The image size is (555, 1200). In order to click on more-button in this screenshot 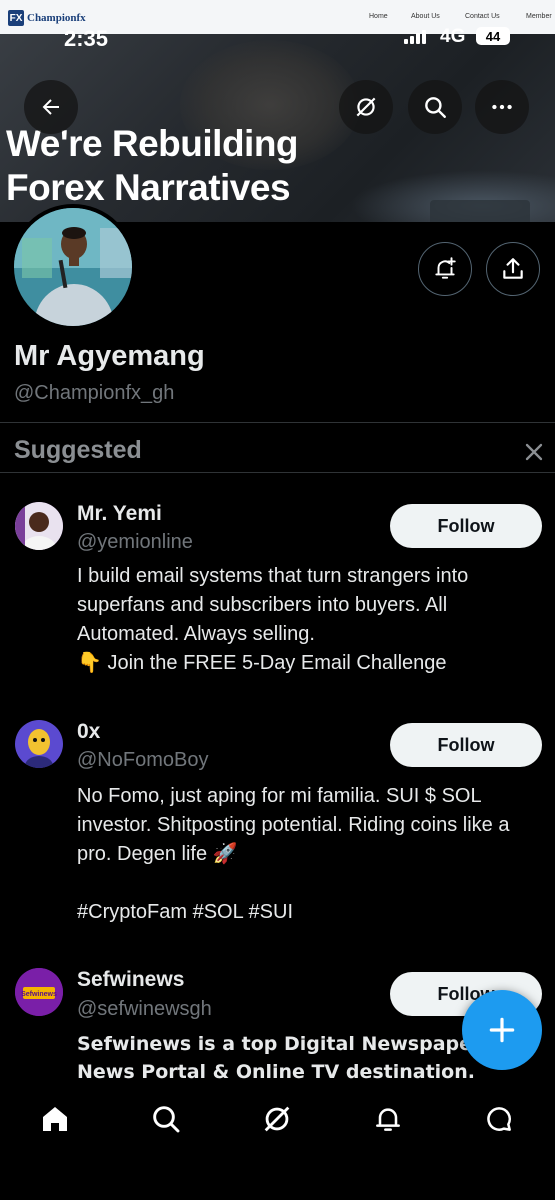, I will do `click(502, 107)`.